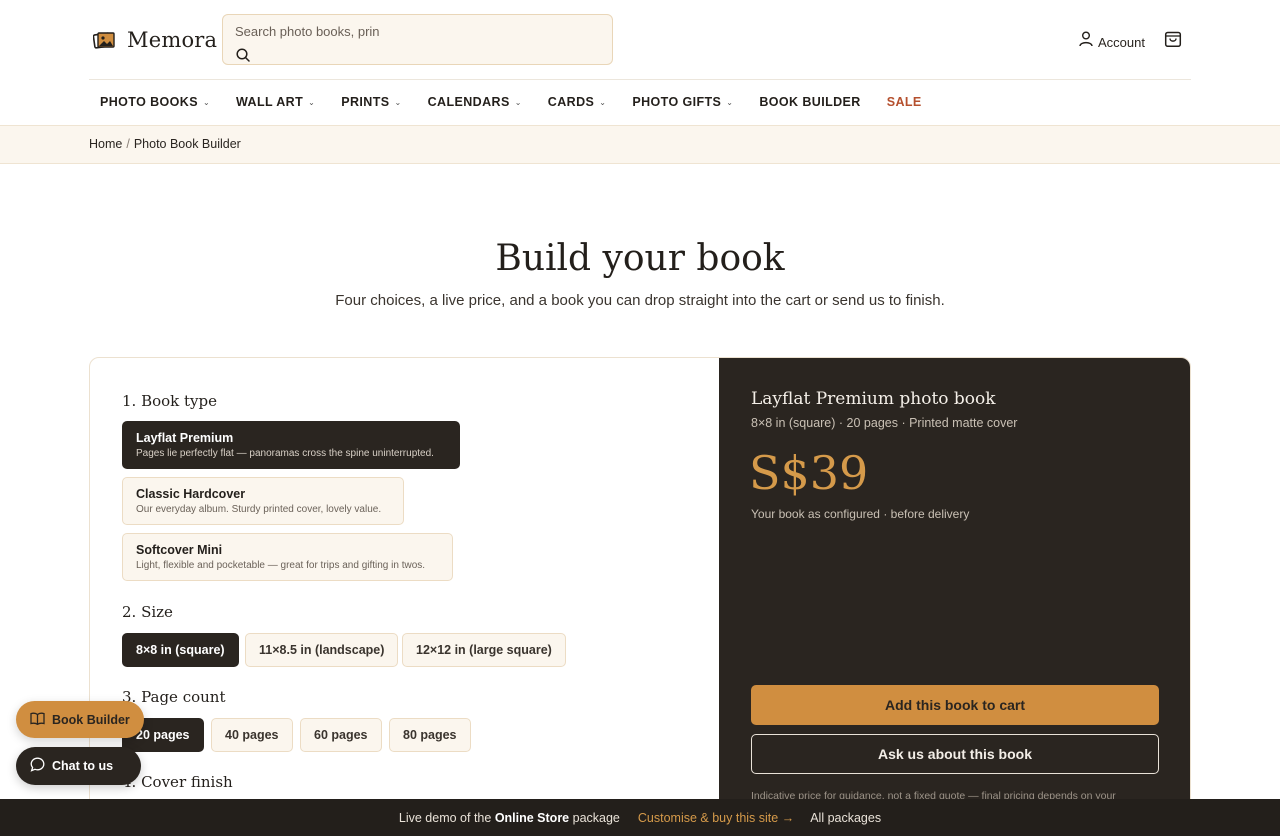 The image size is (1280, 836). I want to click on summary-price: S$39, so click(809, 473).